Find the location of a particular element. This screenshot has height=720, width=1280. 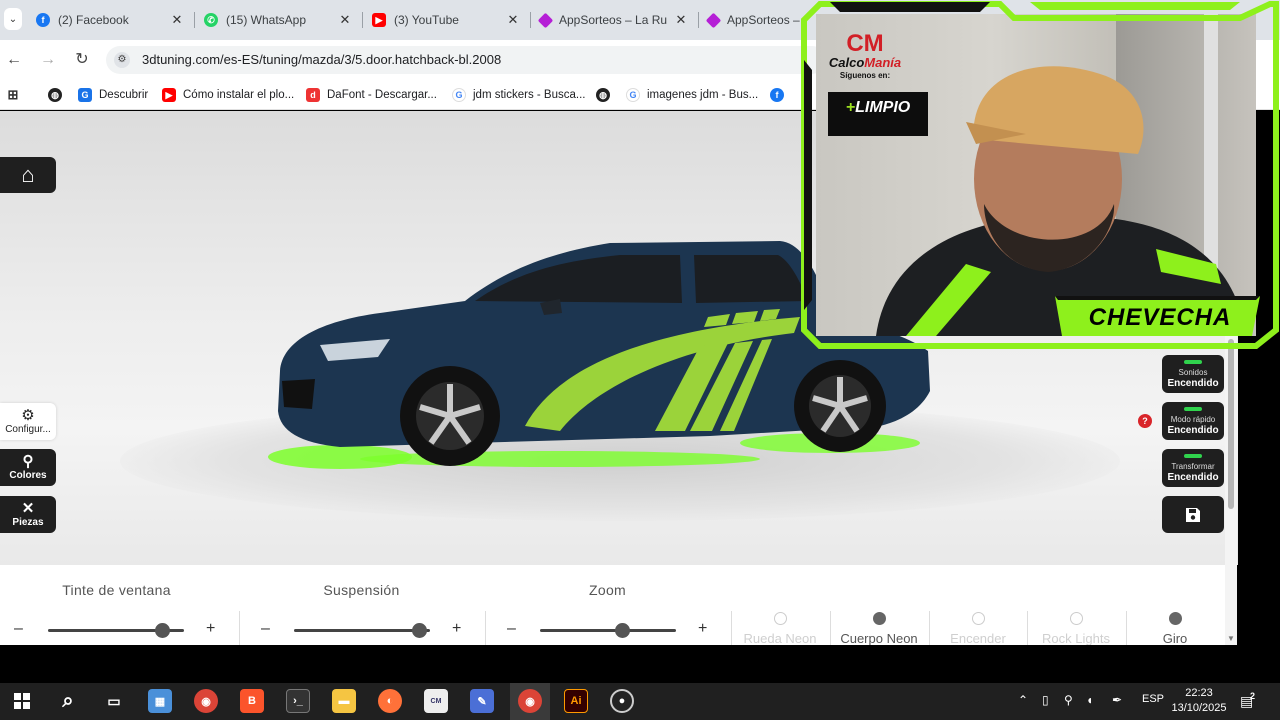

start-button is located at coordinates (22, 701).